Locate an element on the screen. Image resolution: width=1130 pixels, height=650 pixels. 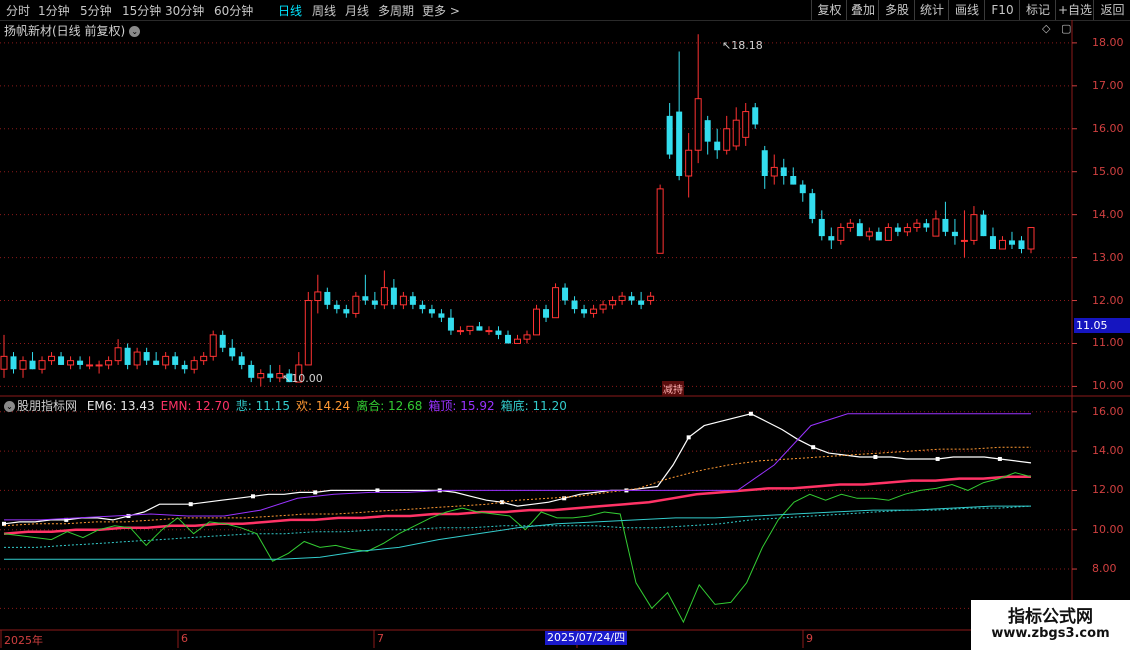
indicator-axis-label: 10.00 is located at coordinates (1108, 529).